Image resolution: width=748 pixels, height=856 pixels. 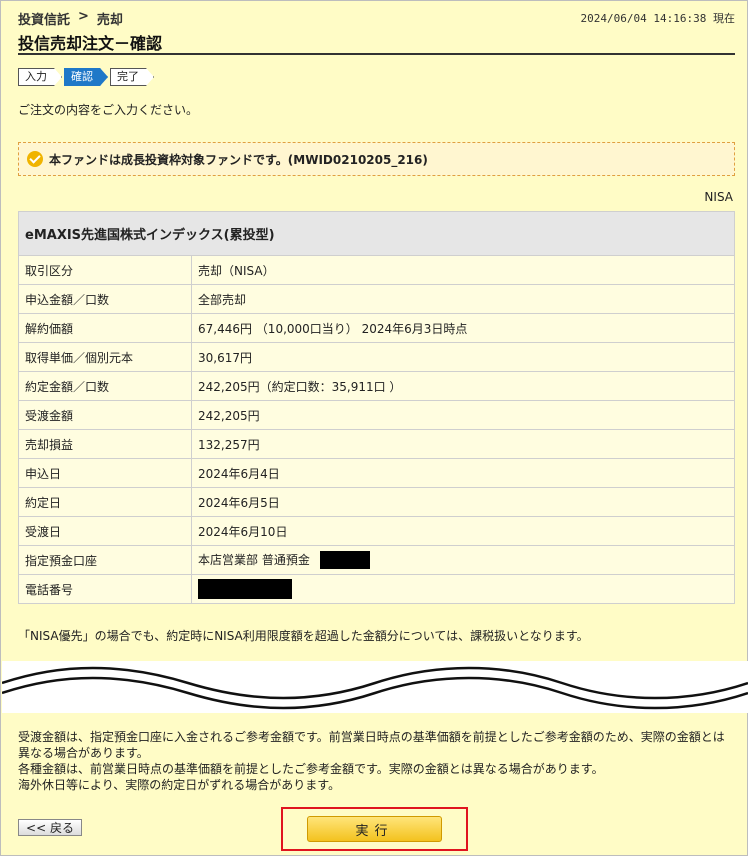 I want to click on row-label: 取引区分, so click(x=105, y=270).